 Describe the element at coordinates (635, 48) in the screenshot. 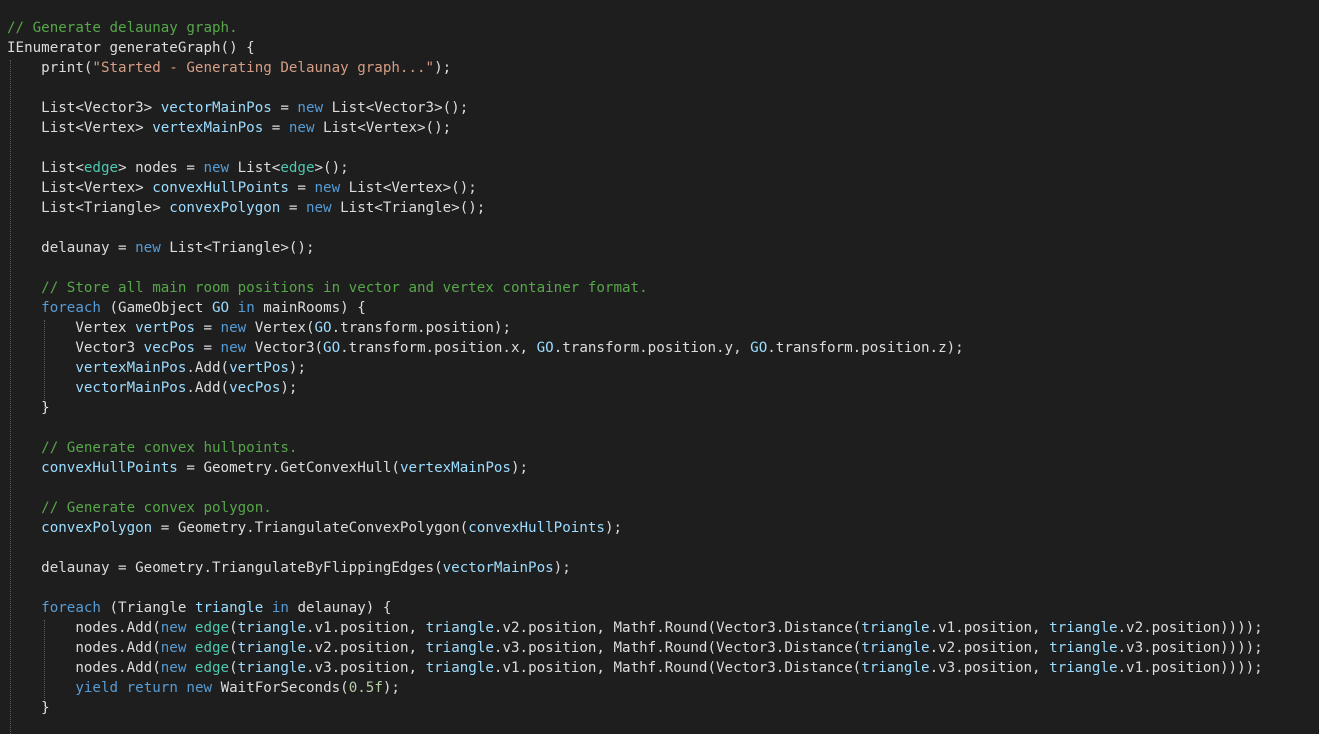

I see `code-line: IEnumerator generateGraph() {` at that location.